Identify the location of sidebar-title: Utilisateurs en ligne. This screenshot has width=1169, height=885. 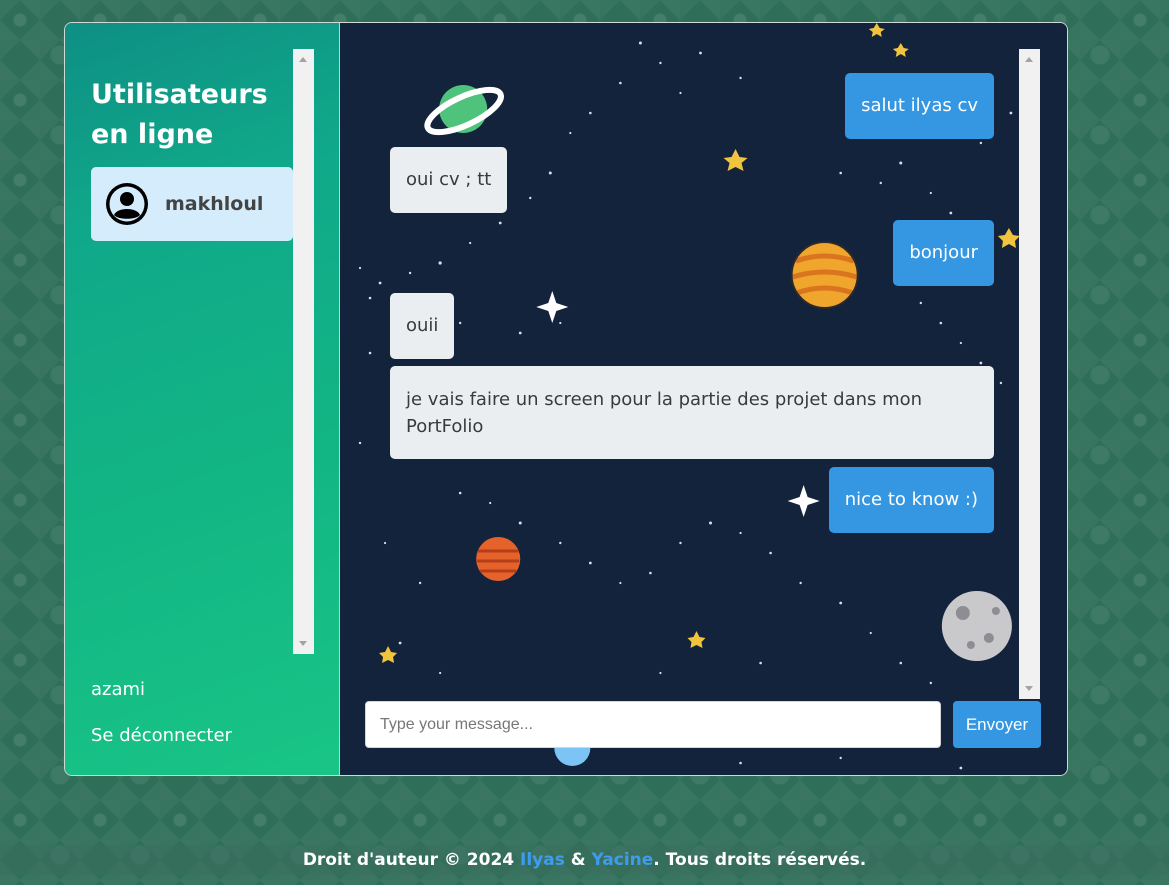
(179, 114).